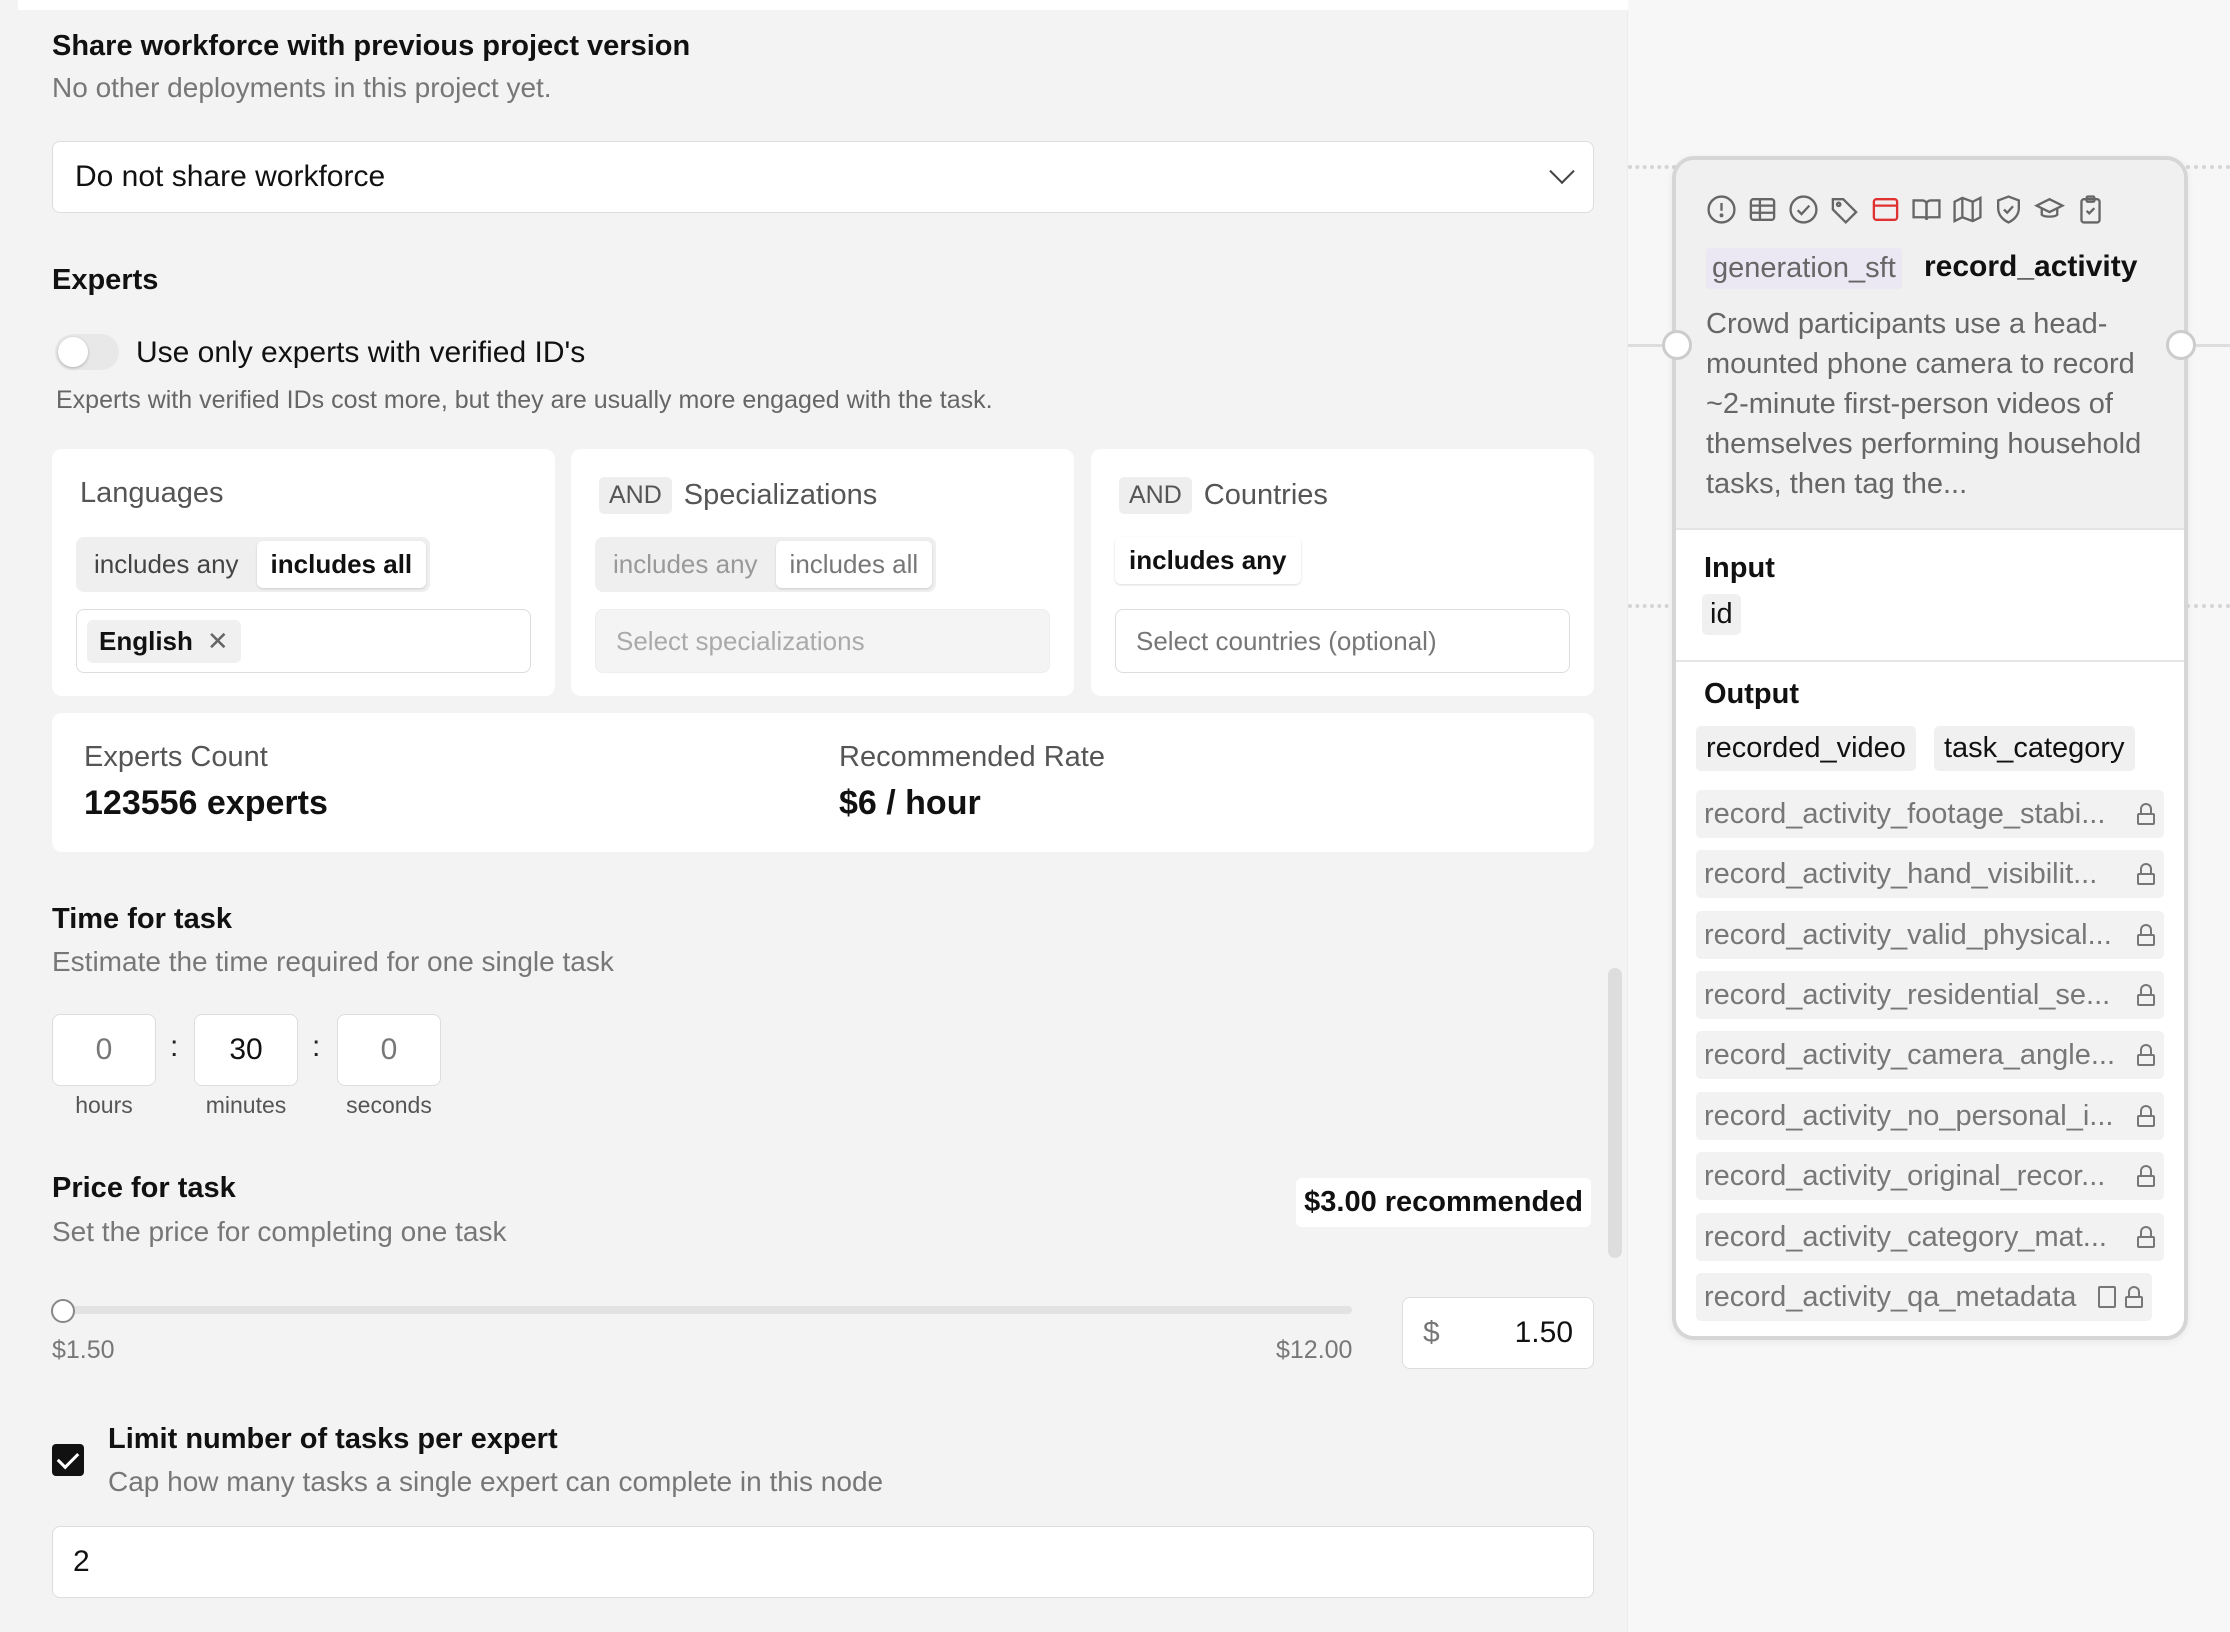 The height and width of the screenshot is (1632, 2230). Describe the element at coordinates (361, 352) in the screenshot. I see `verified-id-label: Use only experts with verified ID's` at that location.